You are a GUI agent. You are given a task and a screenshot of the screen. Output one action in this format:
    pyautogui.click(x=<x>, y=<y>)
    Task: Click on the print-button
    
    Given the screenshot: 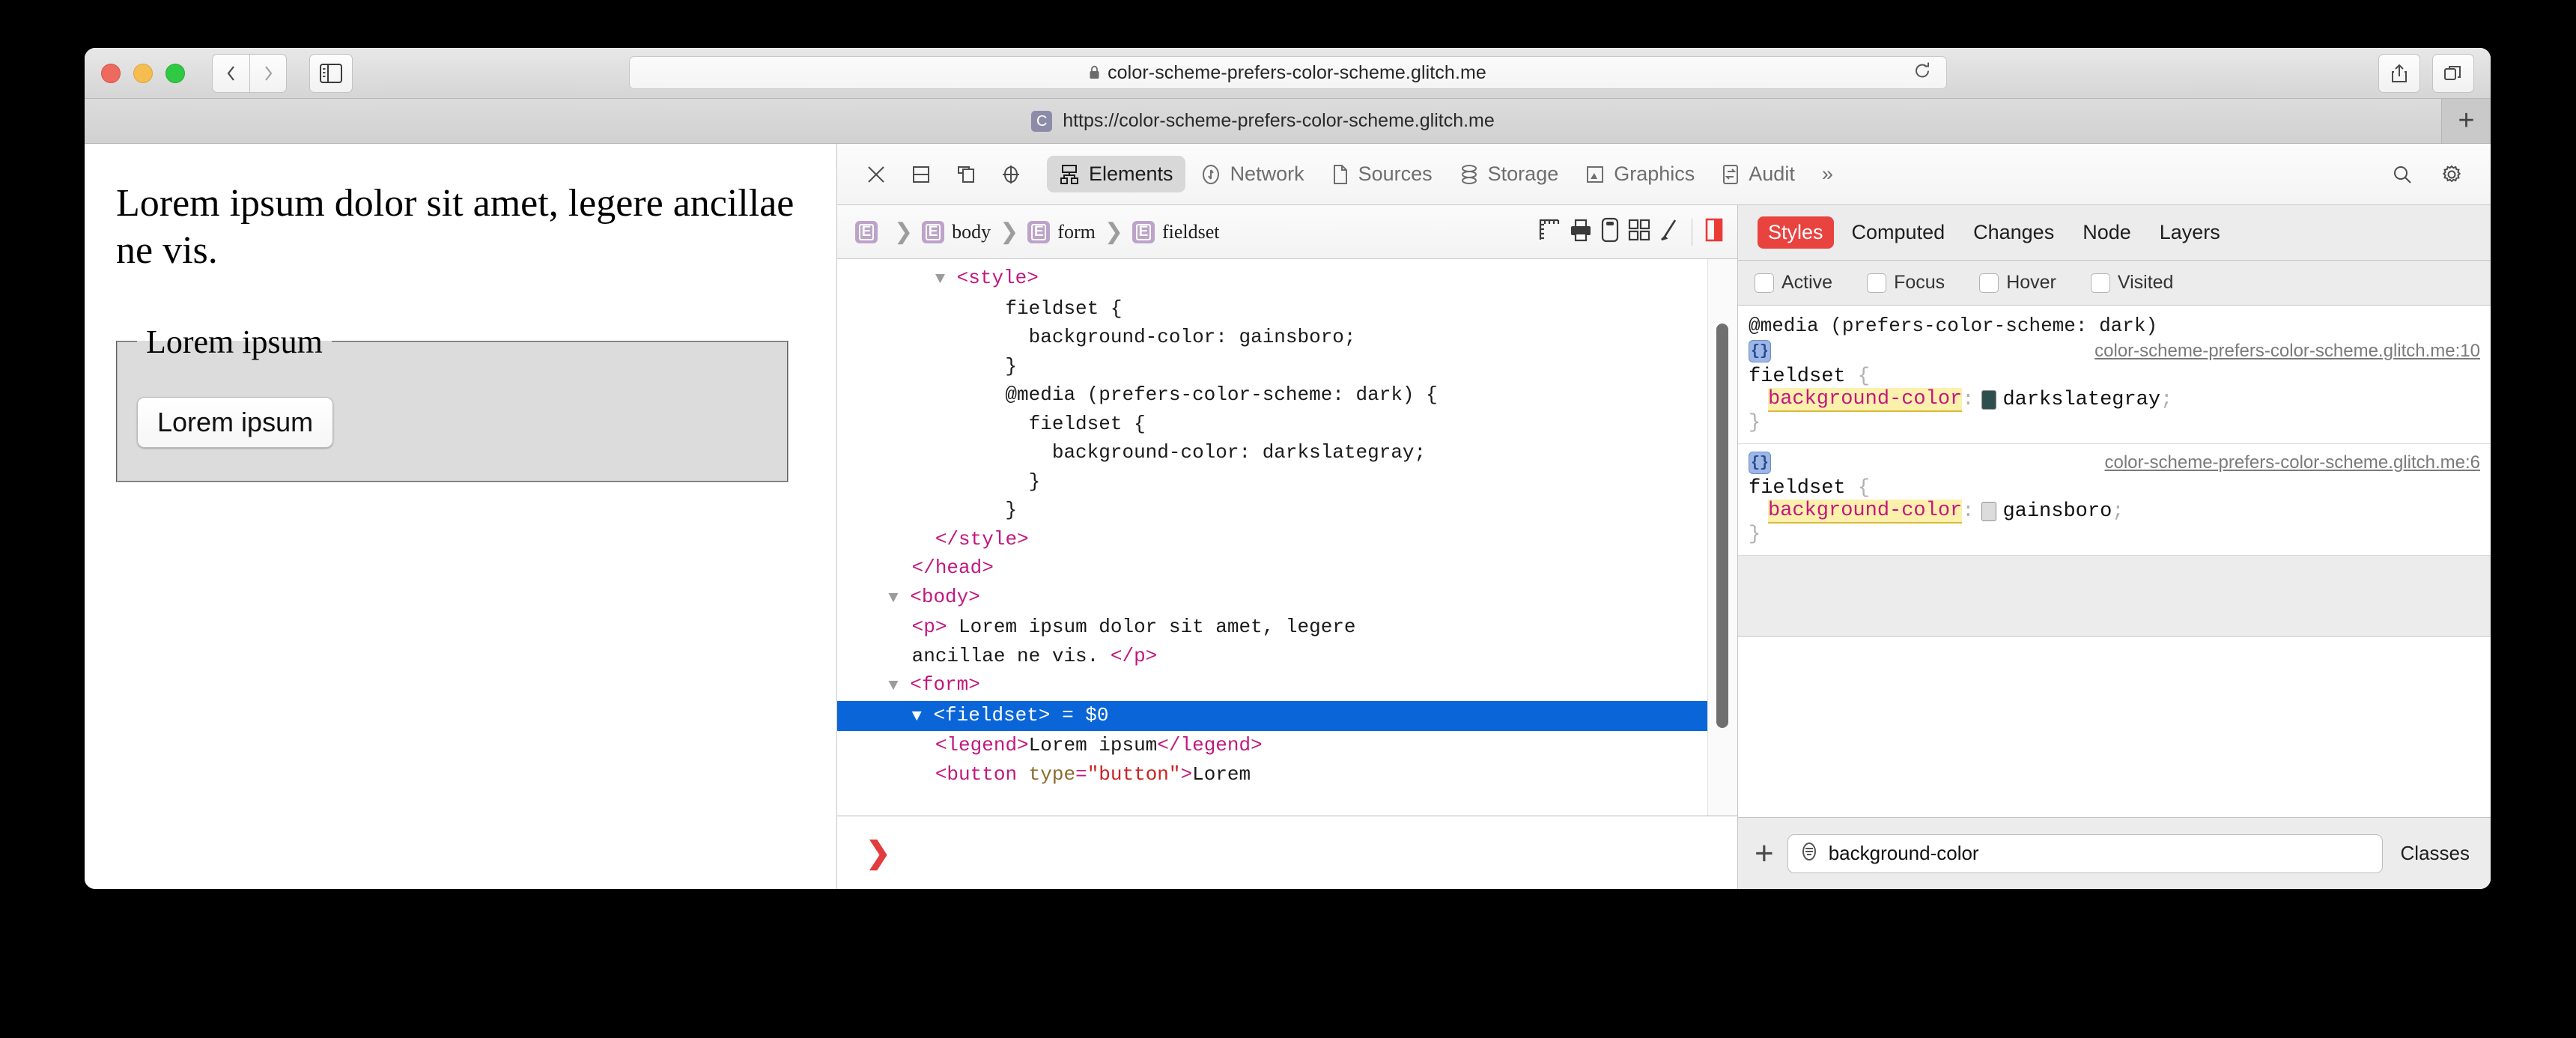 What is the action you would take?
    pyautogui.click(x=1581, y=231)
    